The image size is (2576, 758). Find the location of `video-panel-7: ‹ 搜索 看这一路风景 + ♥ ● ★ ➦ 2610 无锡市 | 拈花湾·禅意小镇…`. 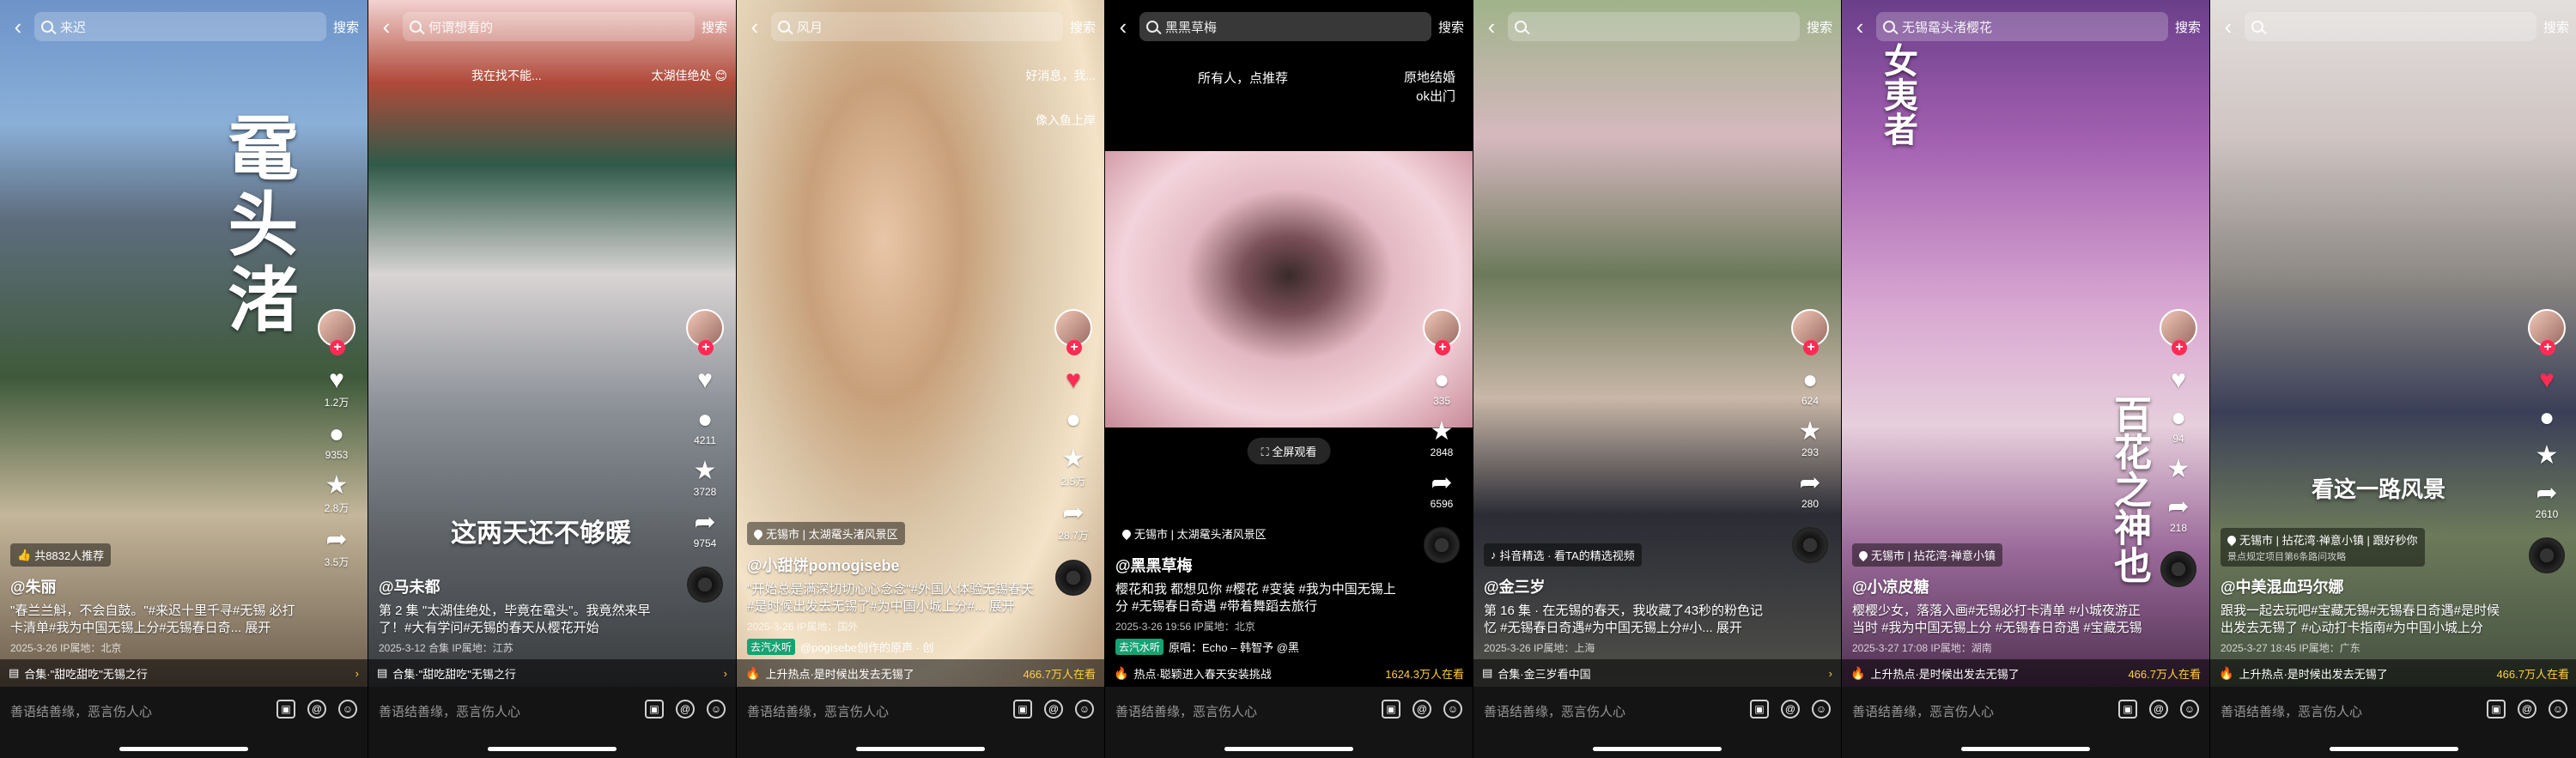

video-panel-7: ‹ 搜索 看这一路风景 + ♥ ● ★ ➦ 2610 无锡市 | 拈花湾·禅意小镇… is located at coordinates (2392, 379).